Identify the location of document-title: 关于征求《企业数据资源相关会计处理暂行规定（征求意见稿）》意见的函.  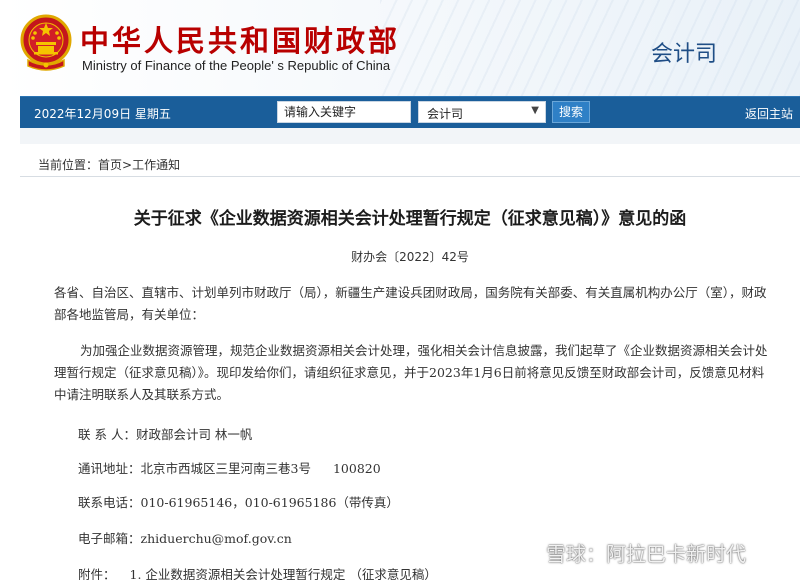
(410, 219).